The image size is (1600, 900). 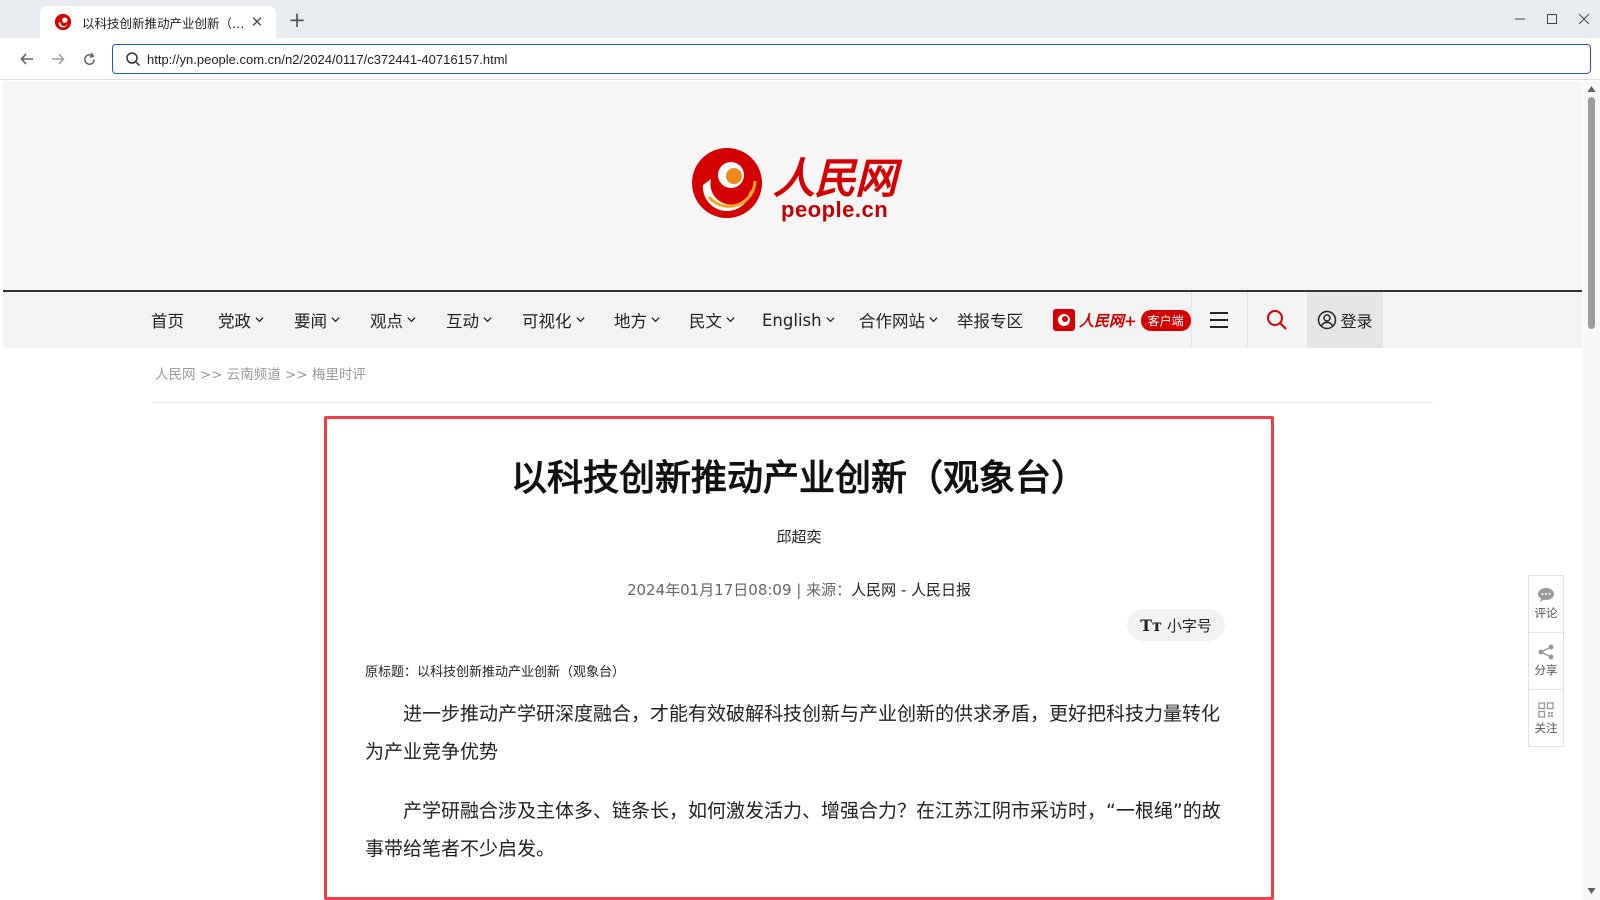 What do you see at coordinates (712, 320) in the screenshot?
I see `nav-item-ethnic: 民文` at bounding box center [712, 320].